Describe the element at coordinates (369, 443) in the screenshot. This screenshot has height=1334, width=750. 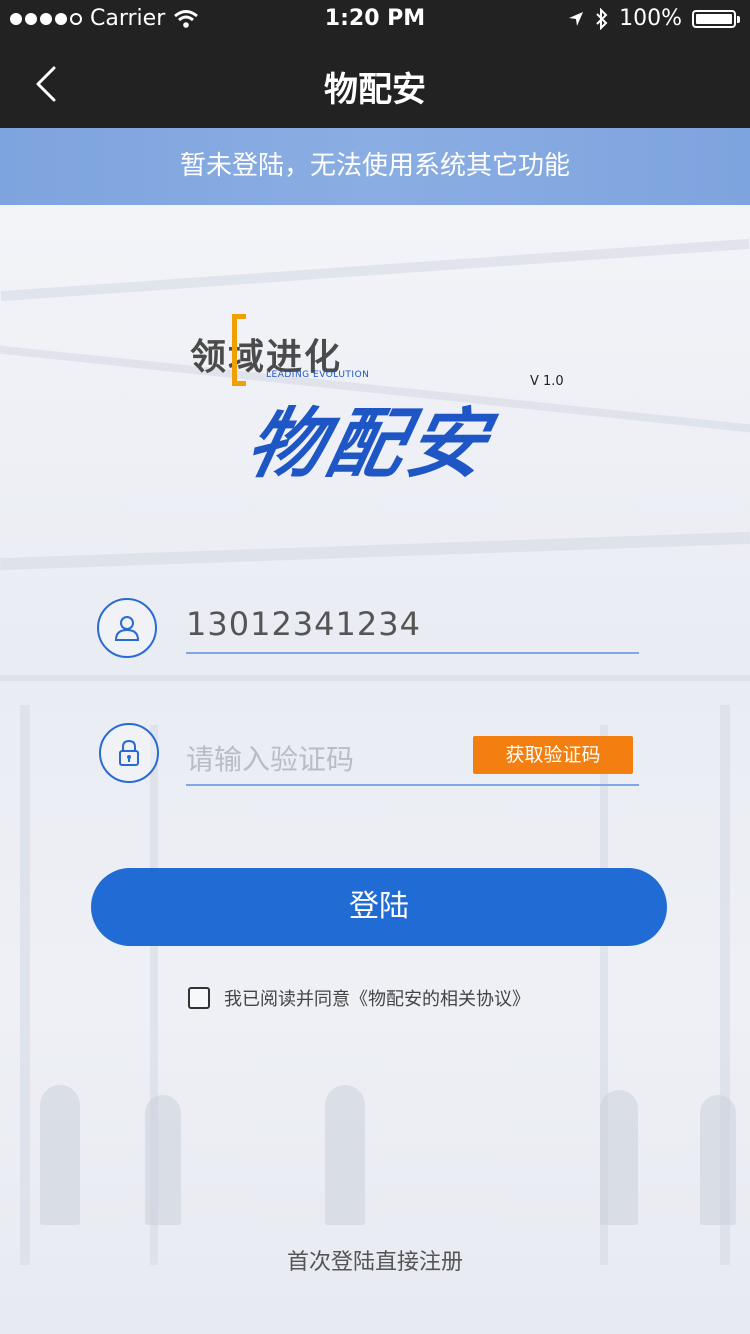
I see `logo-wordmark: 物配安` at that location.